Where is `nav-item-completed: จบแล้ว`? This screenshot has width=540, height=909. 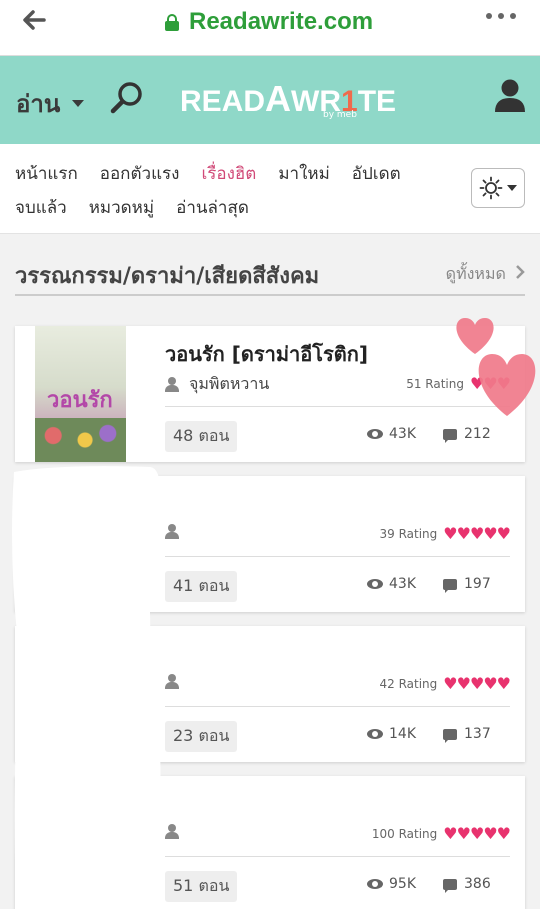 nav-item-completed: จบแล้ว is located at coordinates (41, 207).